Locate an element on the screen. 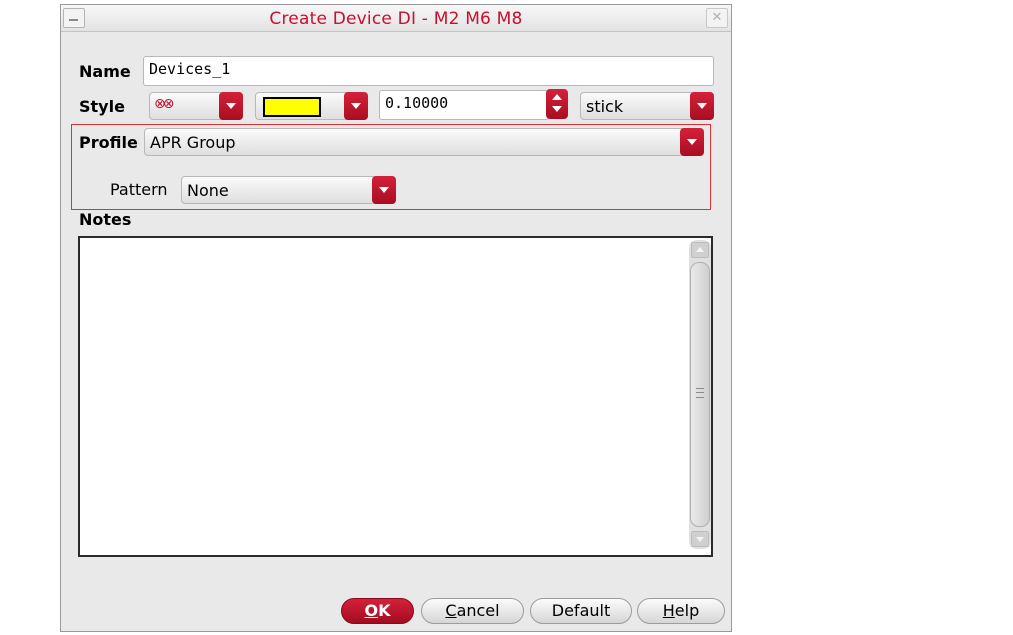 The width and height of the screenshot is (1013, 635). ok-button: OK is located at coordinates (377, 611).